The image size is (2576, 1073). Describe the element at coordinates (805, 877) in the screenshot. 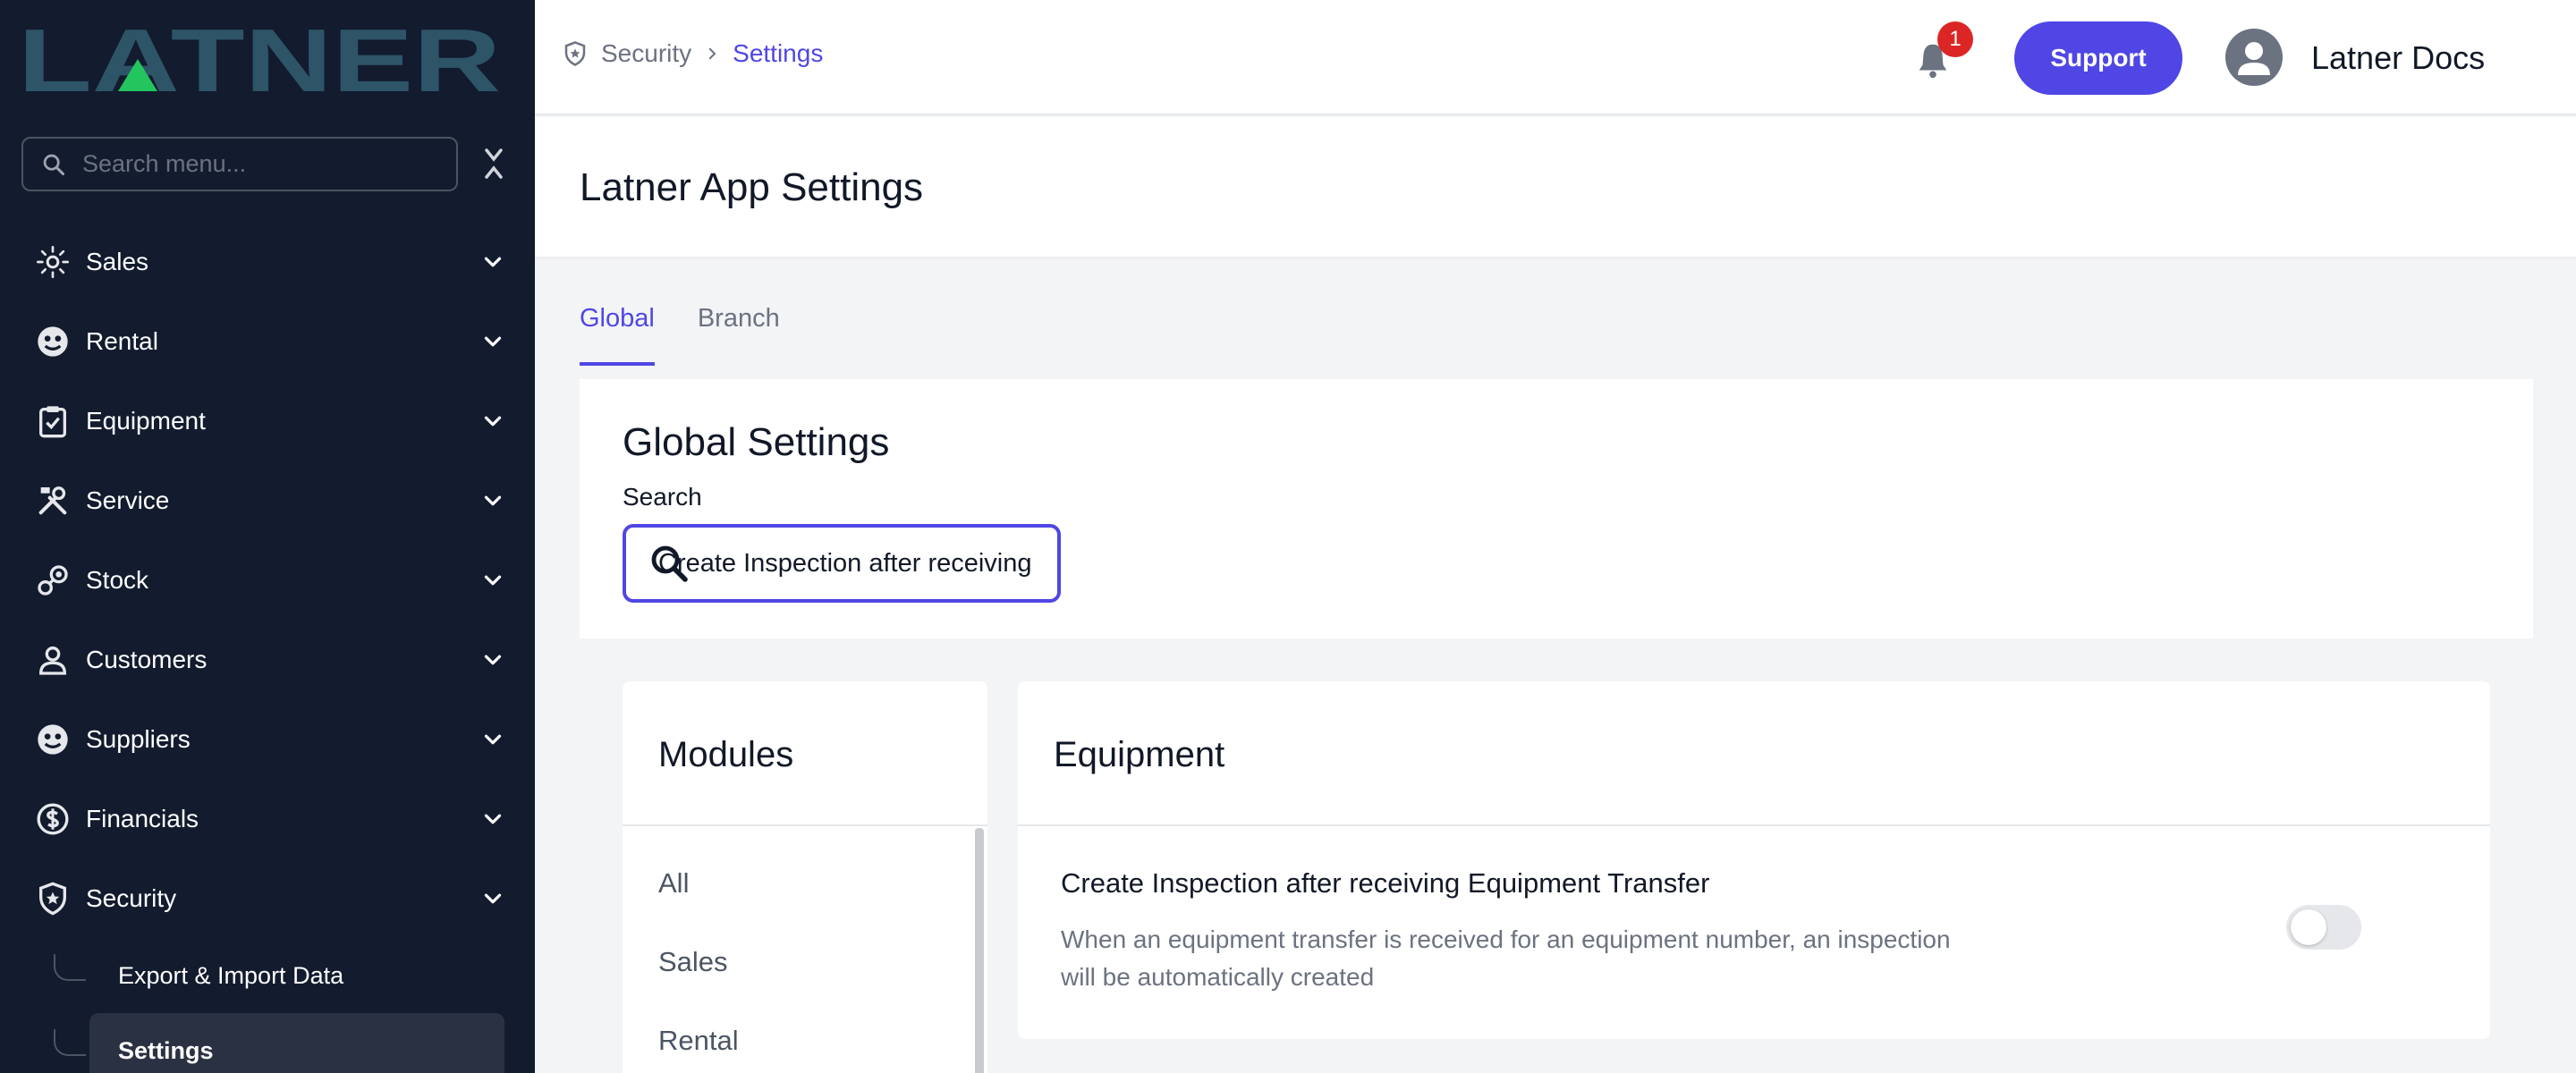

I see `modules-panel: Modules All Sales Rental` at that location.